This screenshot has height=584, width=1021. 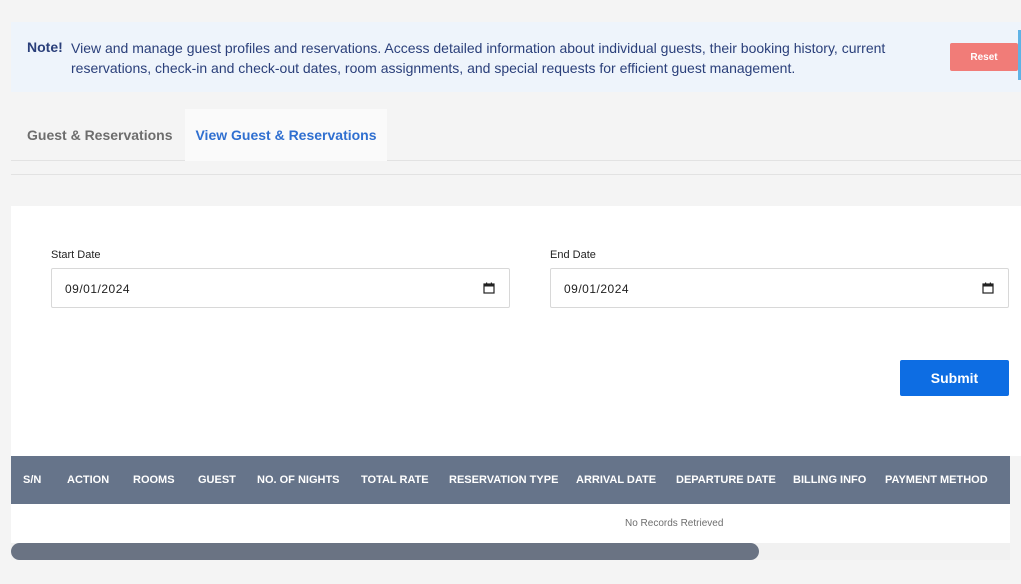 What do you see at coordinates (674, 523) in the screenshot?
I see `empty-message: No Records Retrieved` at bounding box center [674, 523].